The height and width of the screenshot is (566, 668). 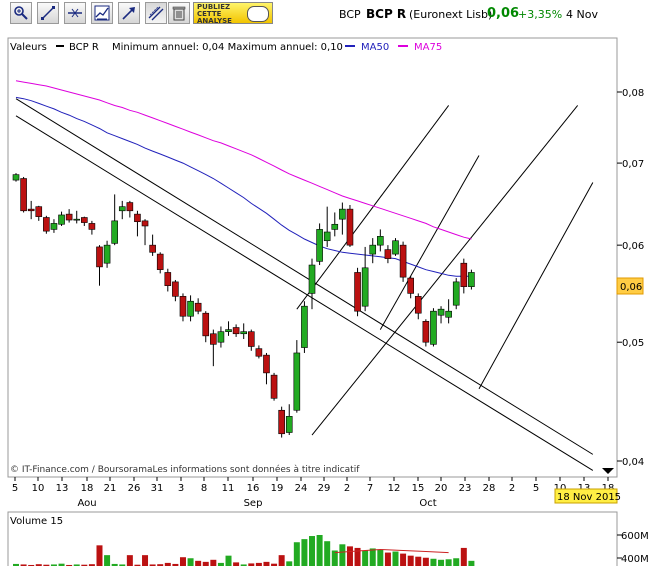 I want to click on x-month-label: Oct, so click(x=427, y=503).